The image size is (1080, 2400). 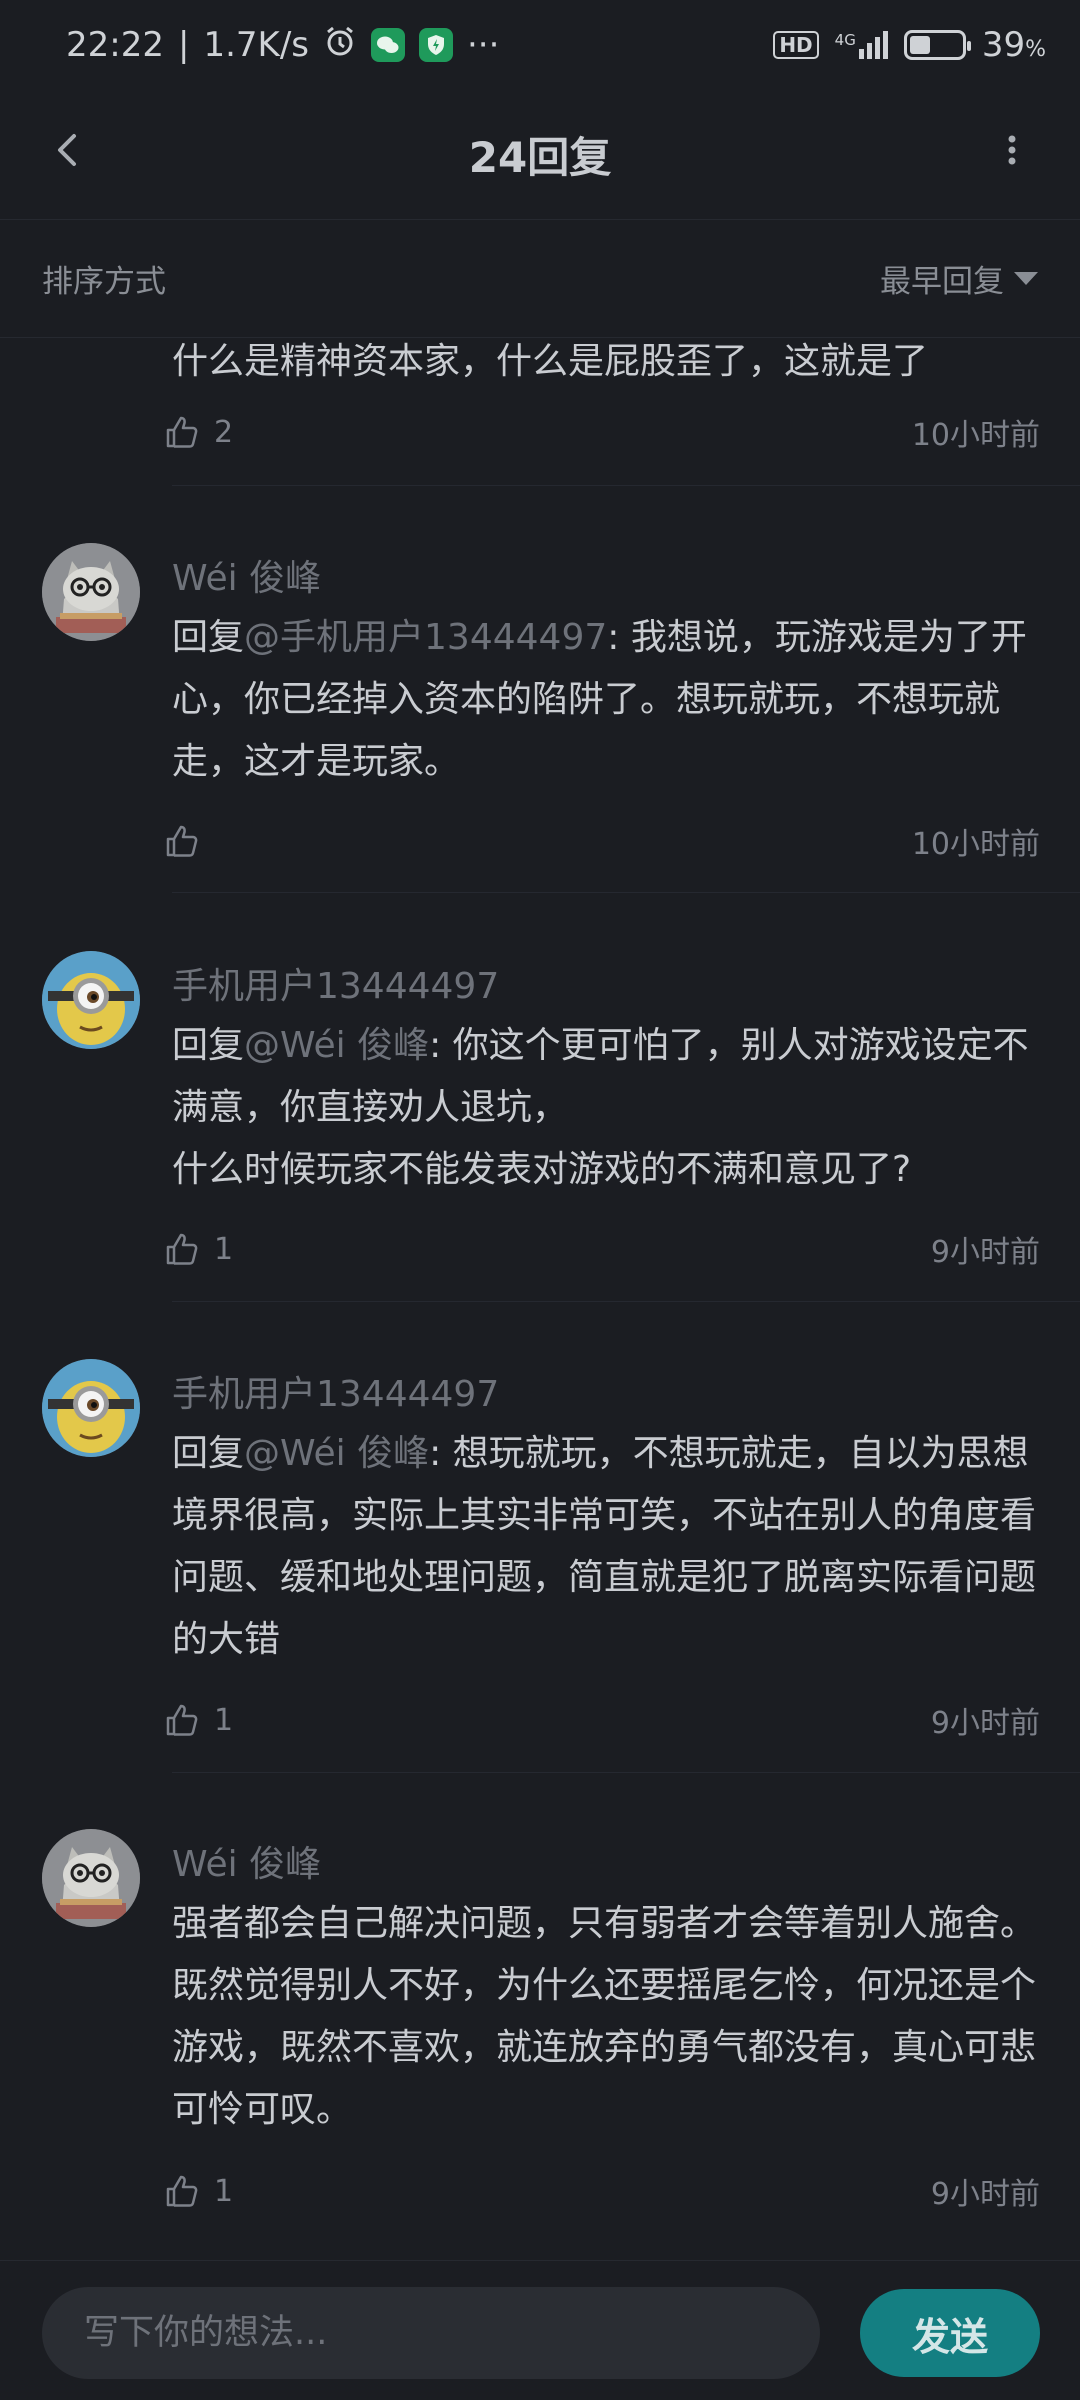 I want to click on like-button, so click(x=188, y=841).